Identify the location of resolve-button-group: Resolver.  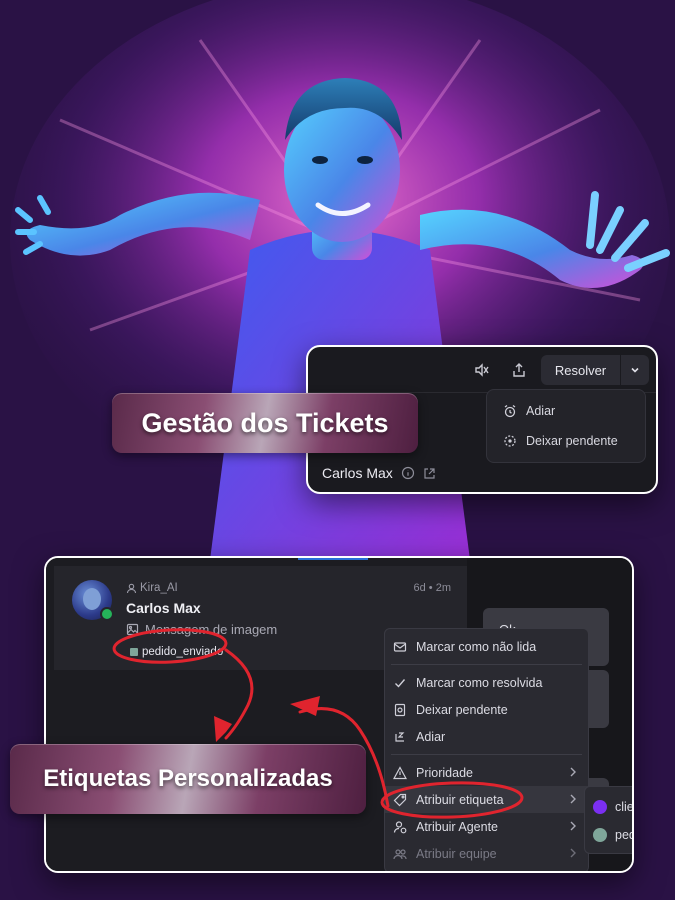
(595, 370).